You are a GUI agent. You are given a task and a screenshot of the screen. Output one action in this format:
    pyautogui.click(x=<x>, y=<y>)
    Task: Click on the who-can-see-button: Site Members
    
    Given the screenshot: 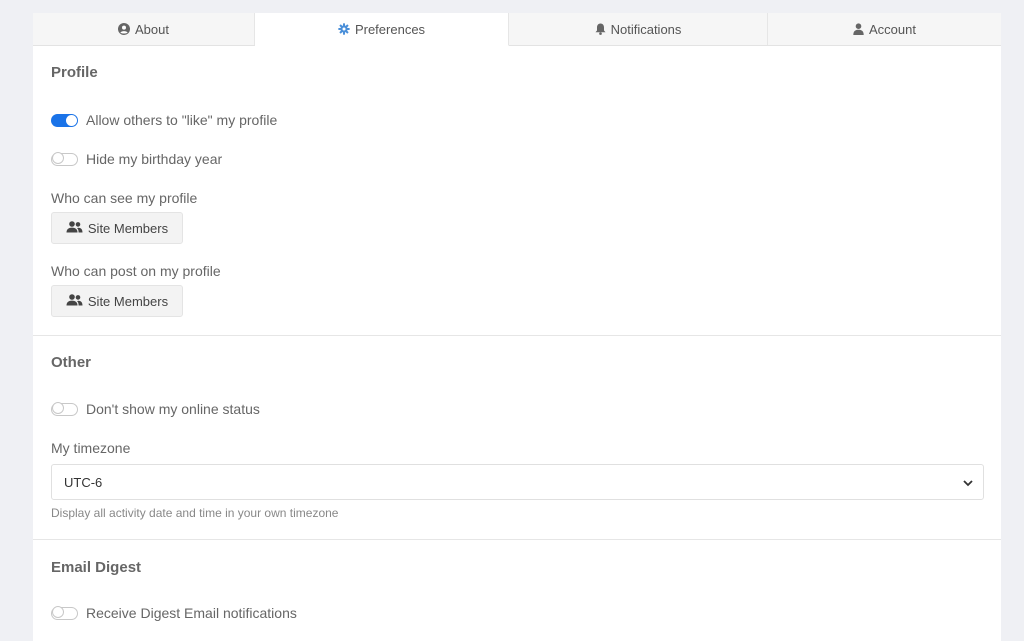 What is the action you would take?
    pyautogui.click(x=117, y=228)
    